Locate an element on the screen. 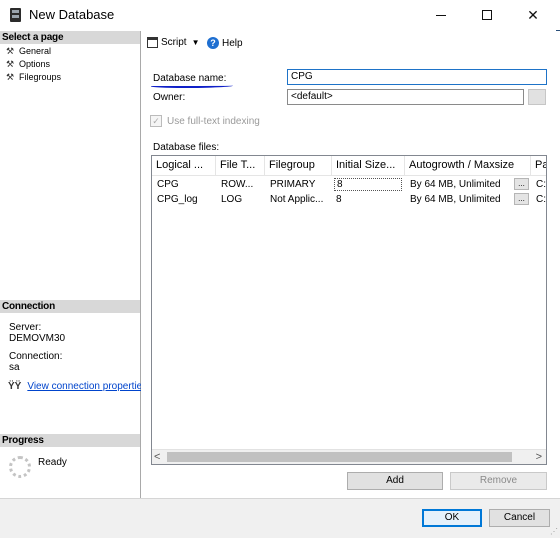 The width and height of the screenshot is (560, 538). owner-browse-button is located at coordinates (537, 97).